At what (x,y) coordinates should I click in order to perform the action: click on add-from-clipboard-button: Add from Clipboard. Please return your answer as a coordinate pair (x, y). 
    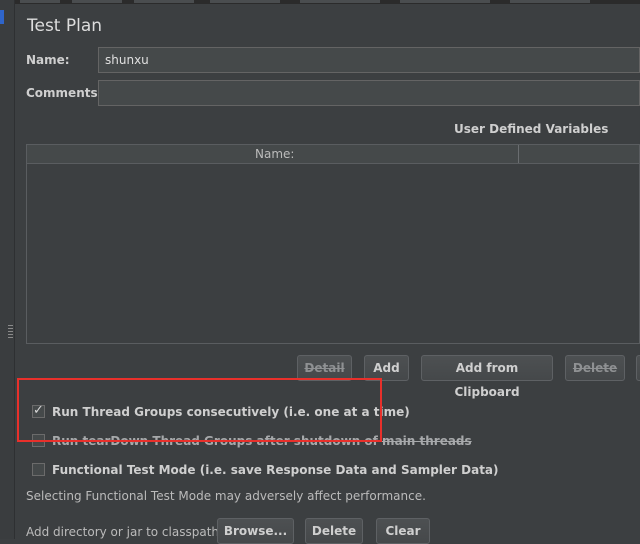
    Looking at the image, I should click on (487, 377).